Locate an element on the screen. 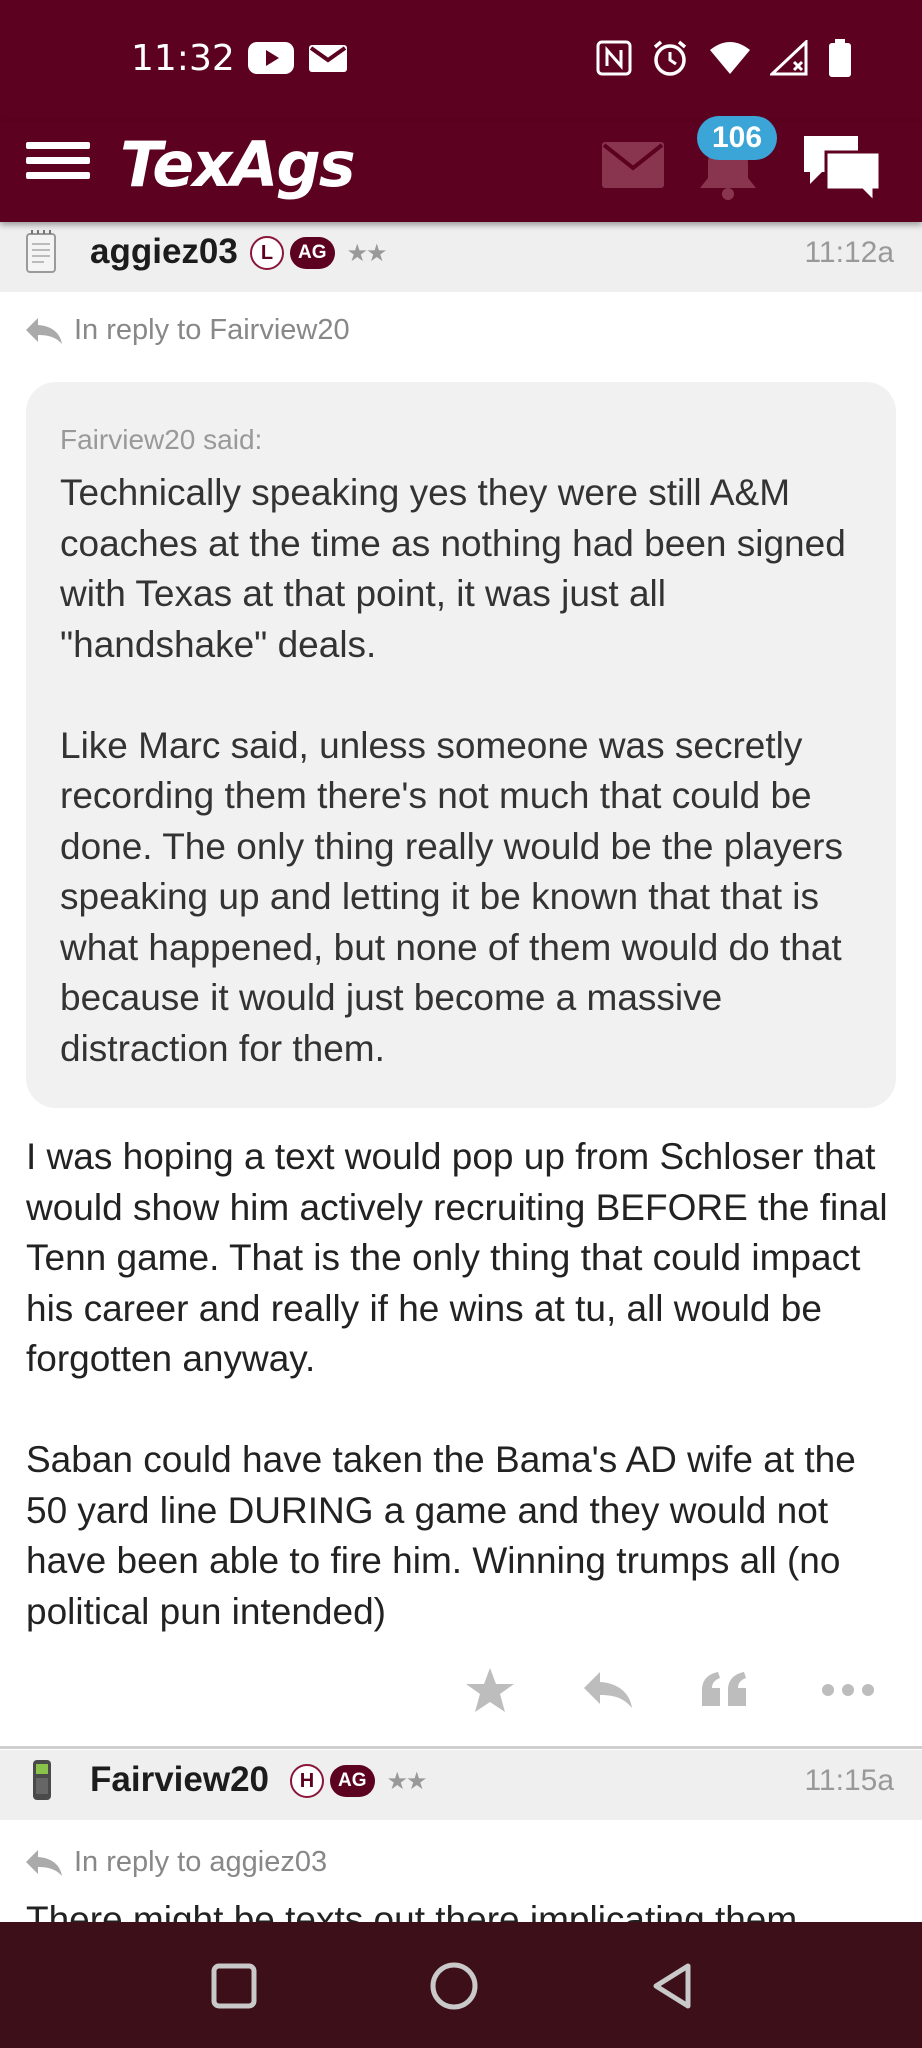  post-time: 11:12a is located at coordinates (849, 252).